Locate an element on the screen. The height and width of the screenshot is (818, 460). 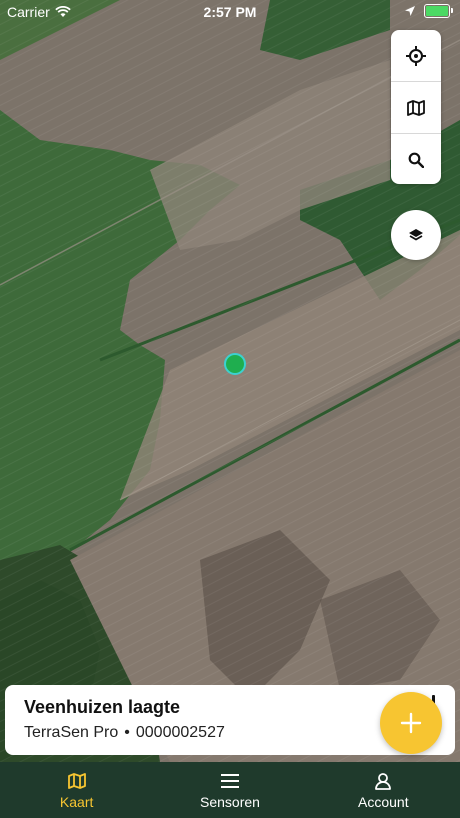
map-type-button is located at coordinates (416, 107).